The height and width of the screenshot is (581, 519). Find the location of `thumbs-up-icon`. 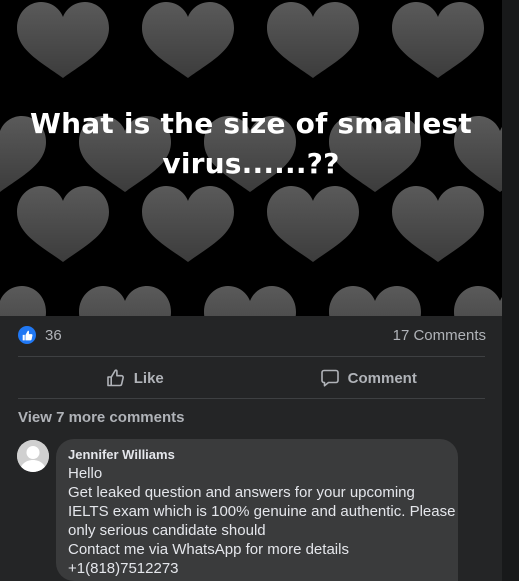

thumbs-up-icon is located at coordinates (27, 335).